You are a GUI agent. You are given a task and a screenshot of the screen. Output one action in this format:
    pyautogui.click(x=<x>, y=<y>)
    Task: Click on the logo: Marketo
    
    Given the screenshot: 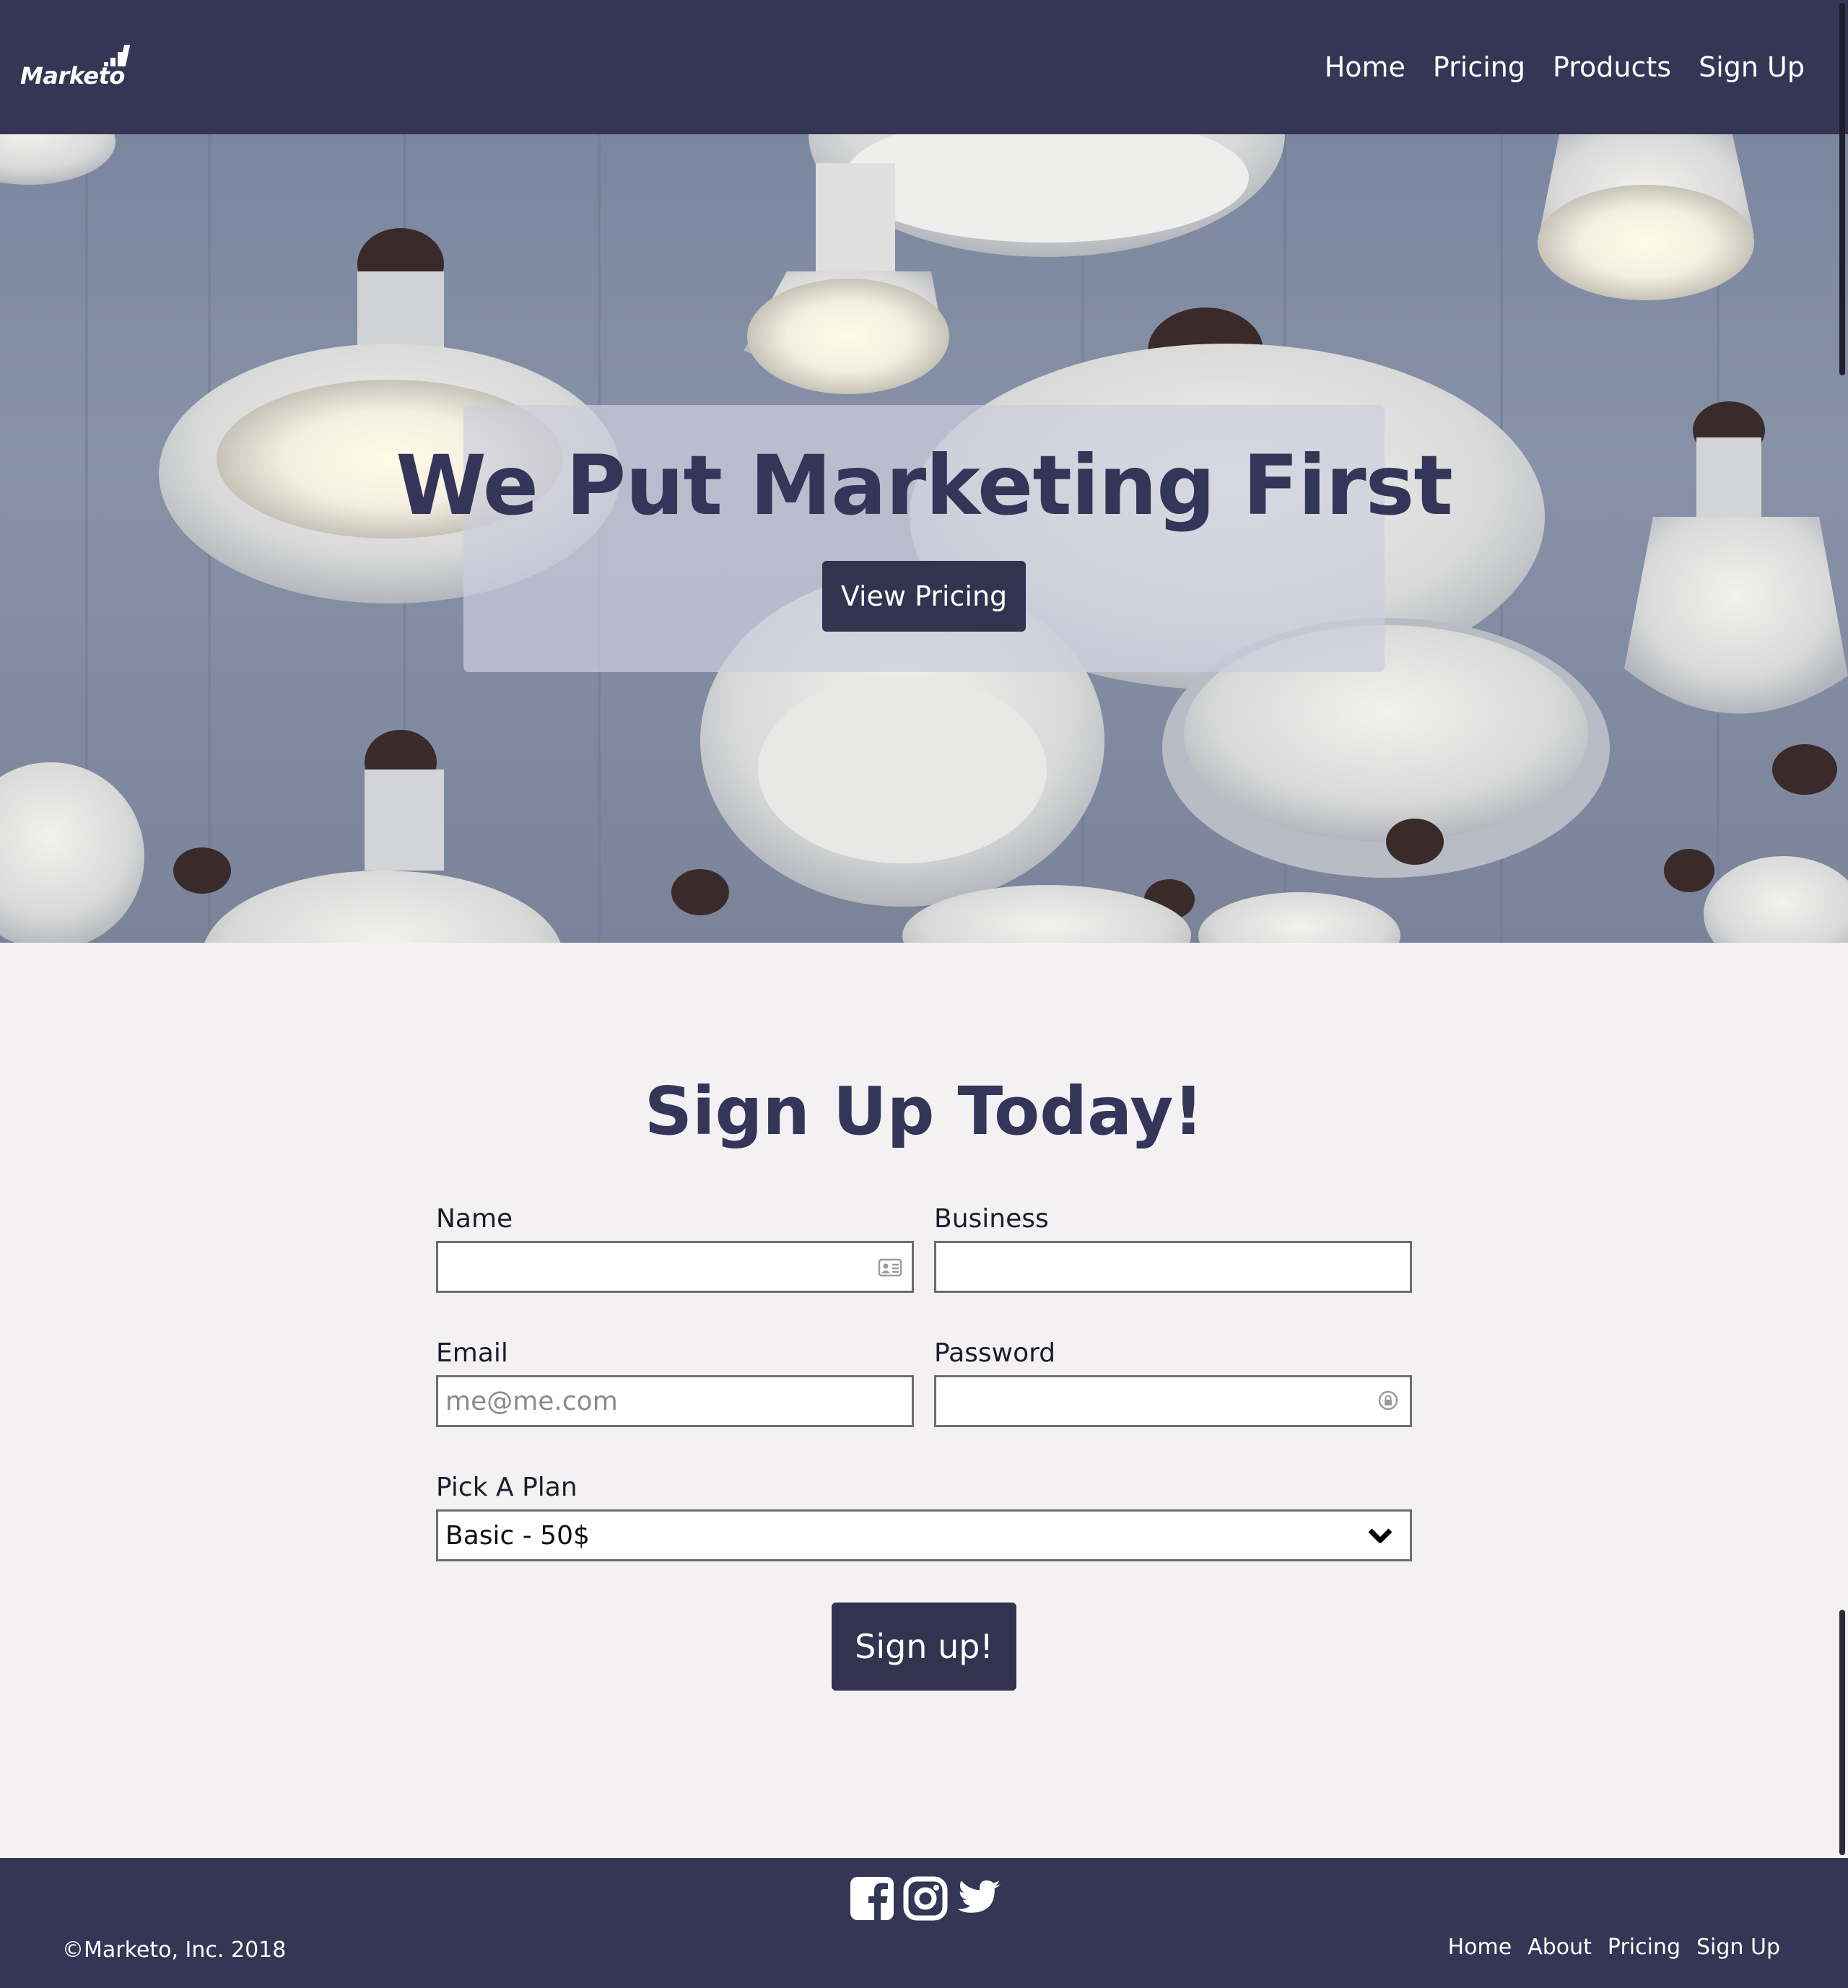 What is the action you would take?
    pyautogui.click(x=75, y=67)
    